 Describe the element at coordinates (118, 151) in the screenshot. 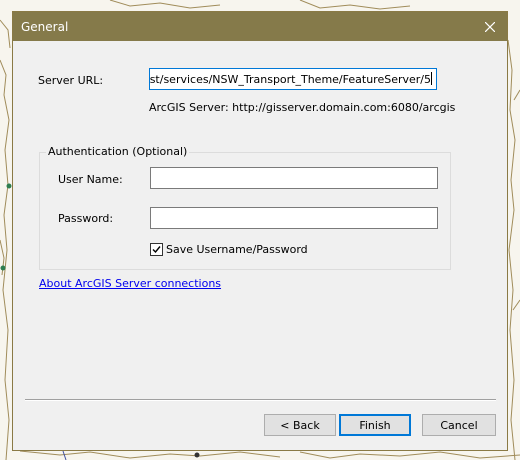

I see `authentication-group-title: Authentication (Optional)` at that location.